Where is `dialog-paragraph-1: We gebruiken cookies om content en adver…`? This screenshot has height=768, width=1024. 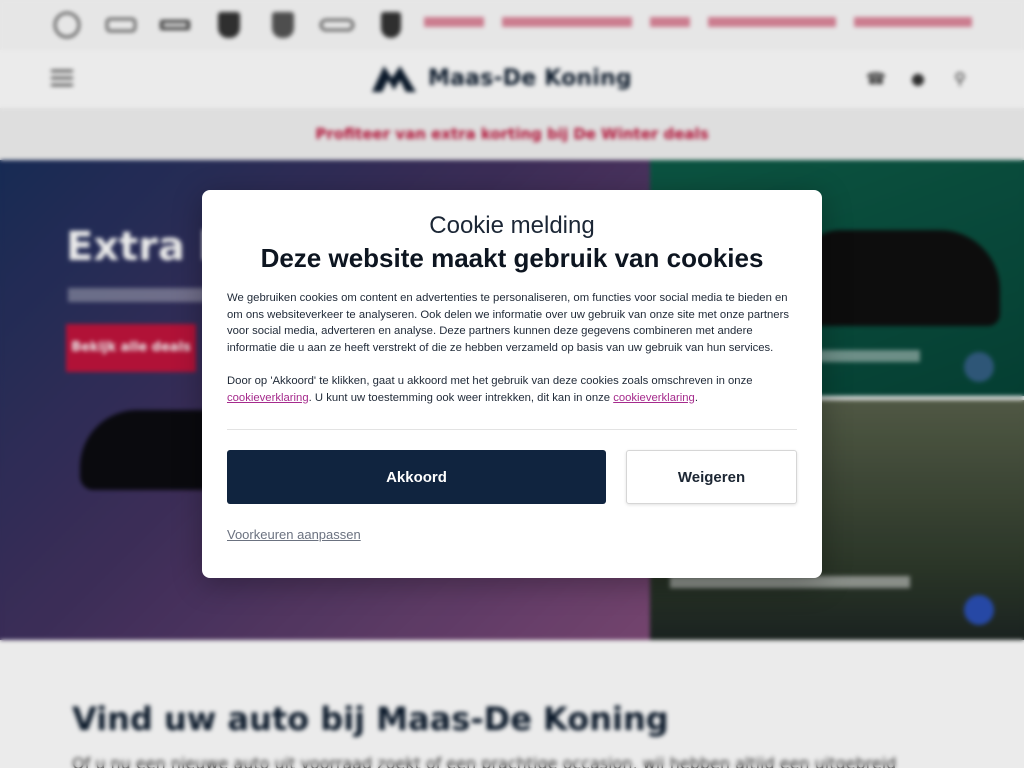
dialog-paragraph-1: We gebruiken cookies om content en adver… is located at coordinates (508, 323).